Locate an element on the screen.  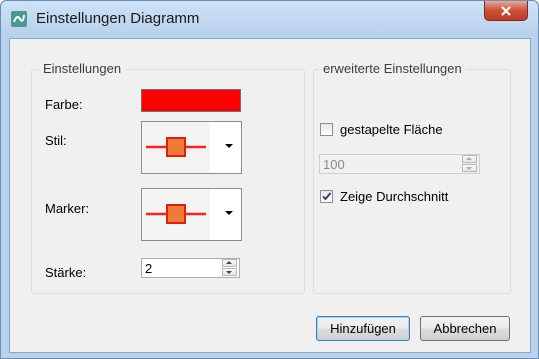
close-icon is located at coordinates (506, 10).